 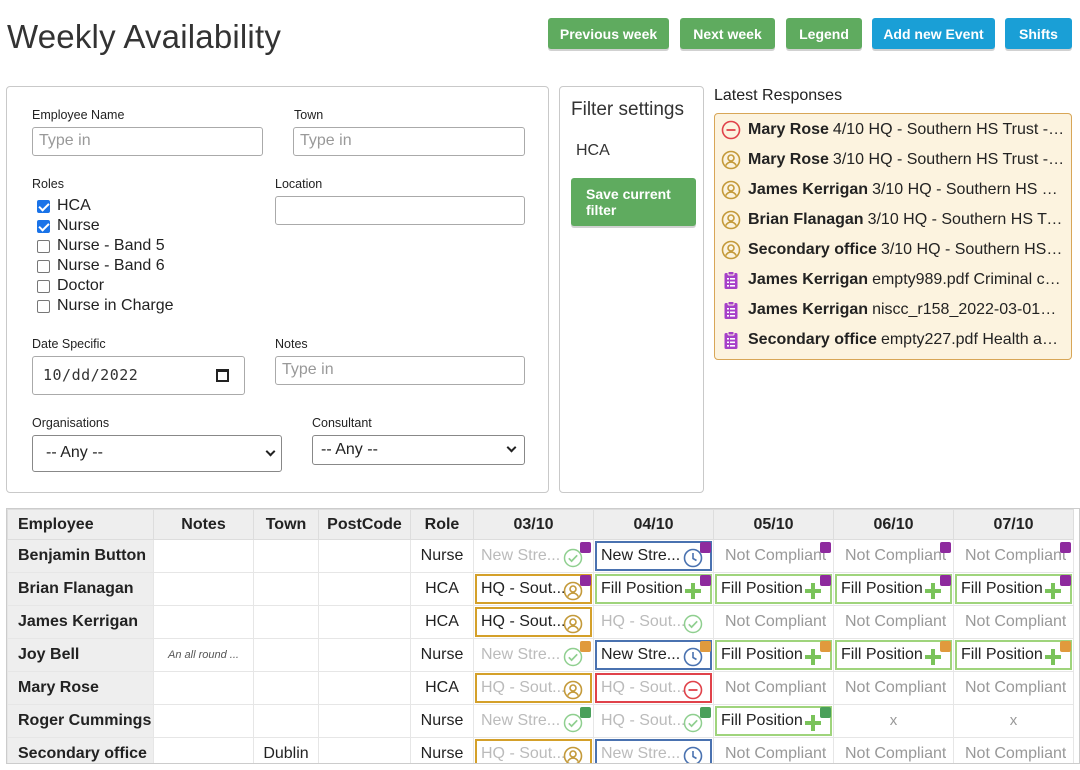 I want to click on notes-input: Type in, so click(x=400, y=370).